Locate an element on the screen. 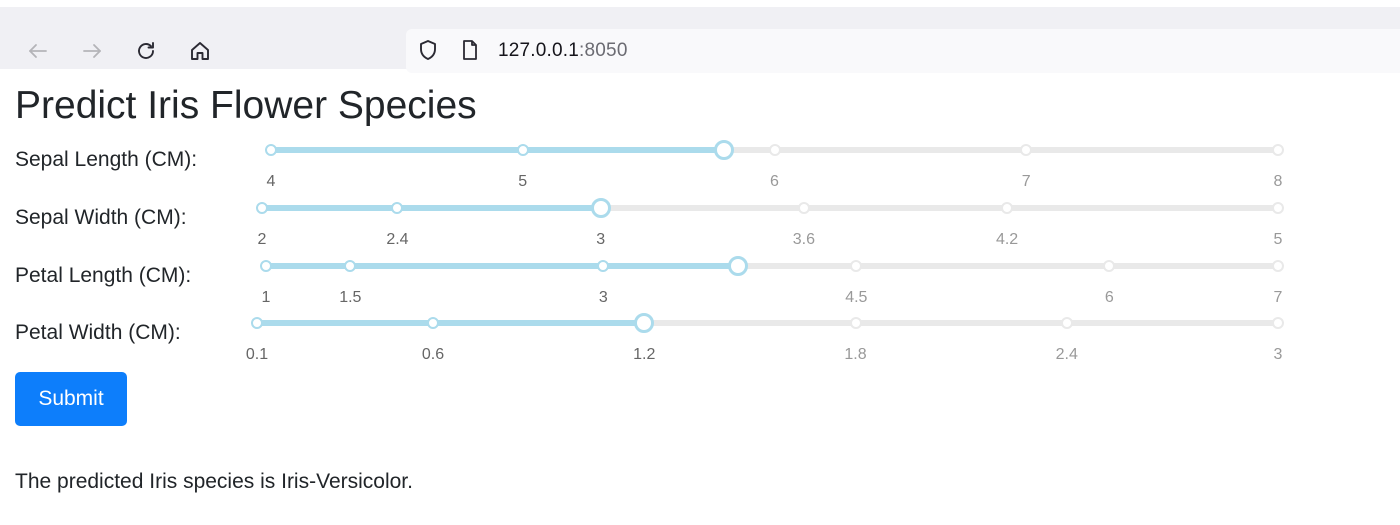 This screenshot has height=525, width=1400. page-title: Predict Iris Flower Species is located at coordinates (246, 105).